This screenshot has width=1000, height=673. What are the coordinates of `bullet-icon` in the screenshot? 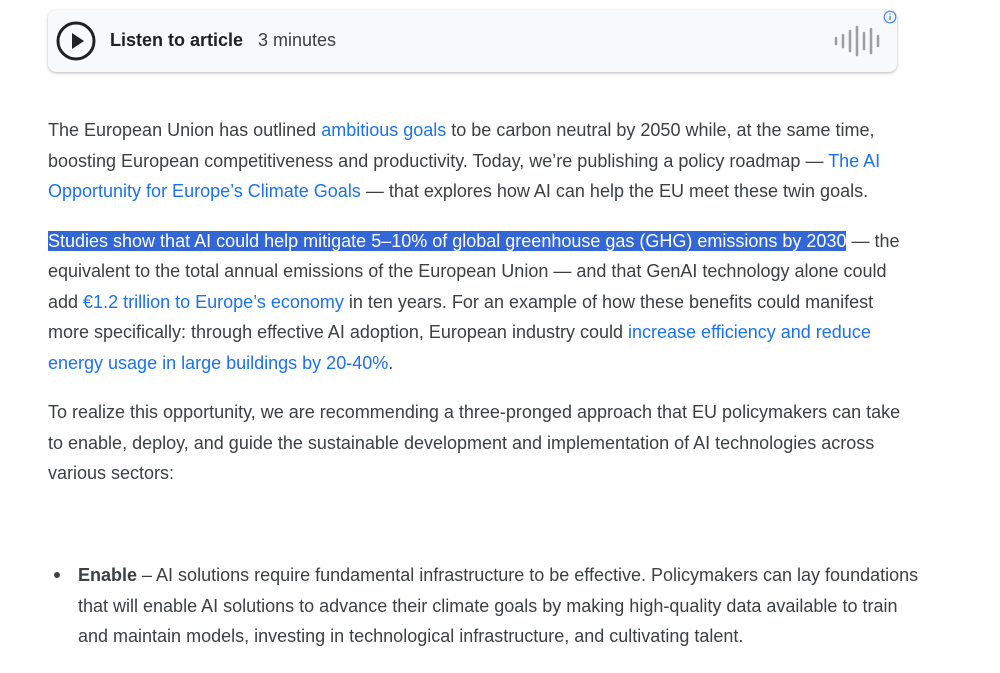 It's located at (57, 575).